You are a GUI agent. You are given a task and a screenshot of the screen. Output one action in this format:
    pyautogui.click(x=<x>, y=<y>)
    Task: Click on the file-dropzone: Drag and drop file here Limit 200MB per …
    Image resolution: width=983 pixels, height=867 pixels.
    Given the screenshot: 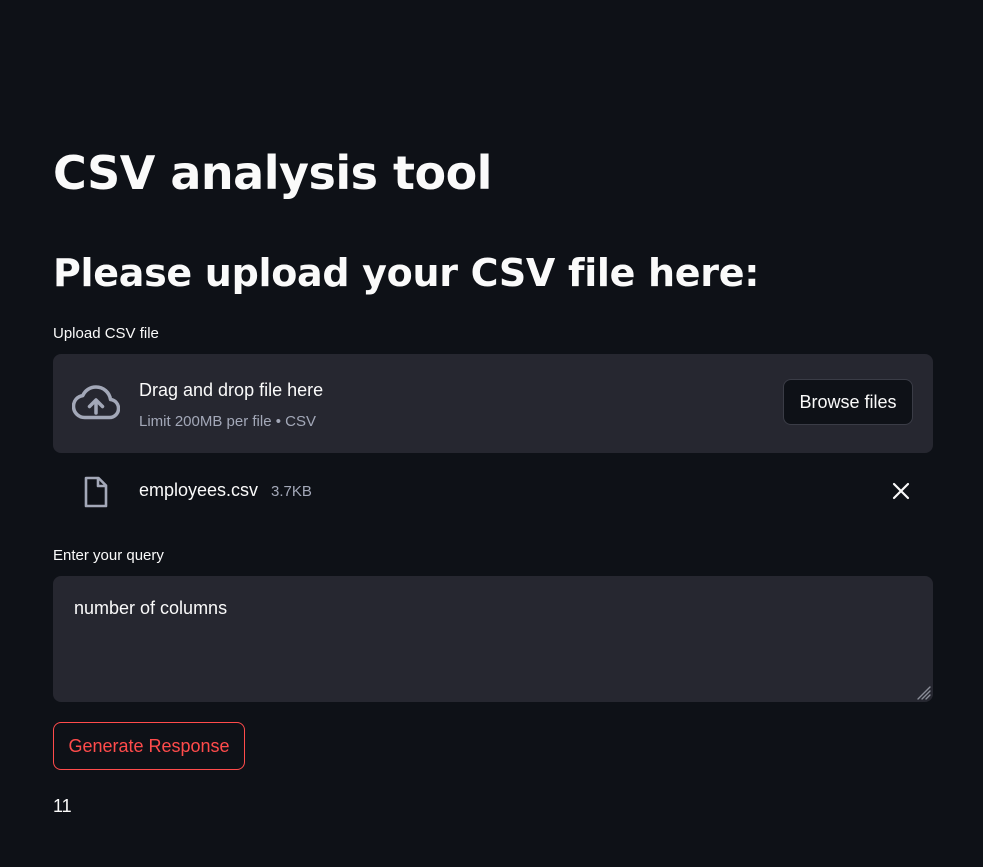 What is the action you would take?
    pyautogui.click(x=493, y=403)
    